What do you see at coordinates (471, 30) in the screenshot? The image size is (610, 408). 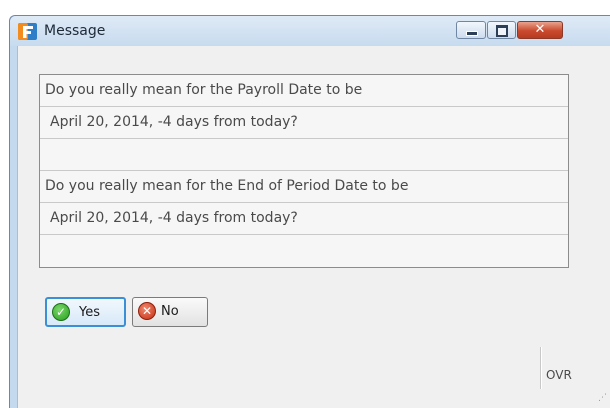 I see `minimize-button` at bounding box center [471, 30].